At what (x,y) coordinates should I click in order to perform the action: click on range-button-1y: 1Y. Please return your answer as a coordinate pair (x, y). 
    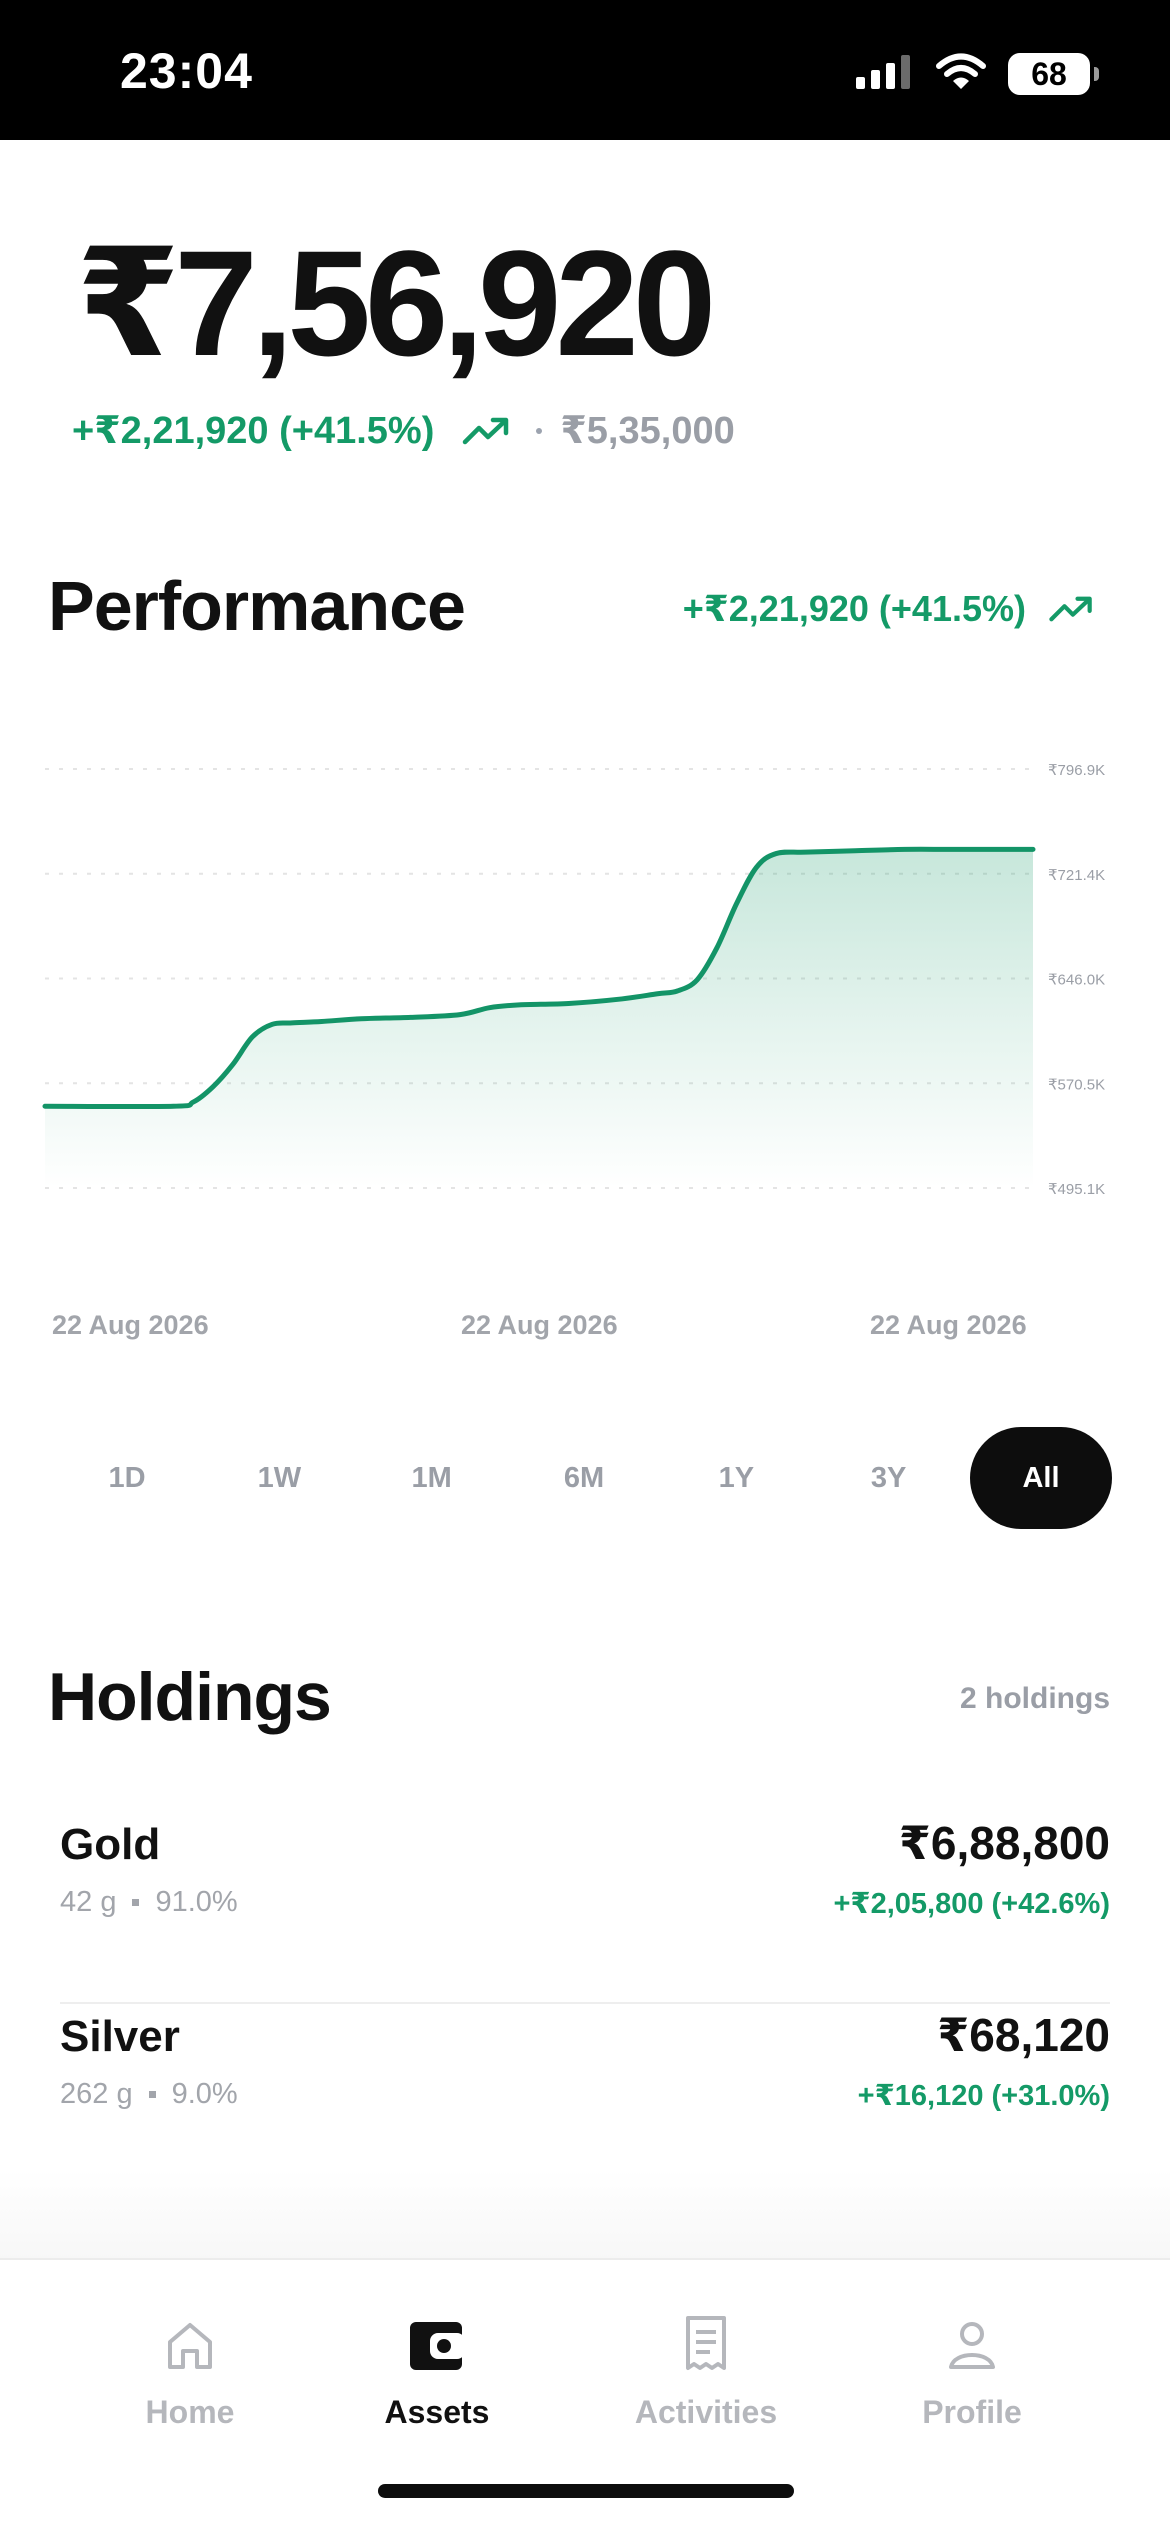
    Looking at the image, I should click on (736, 1478).